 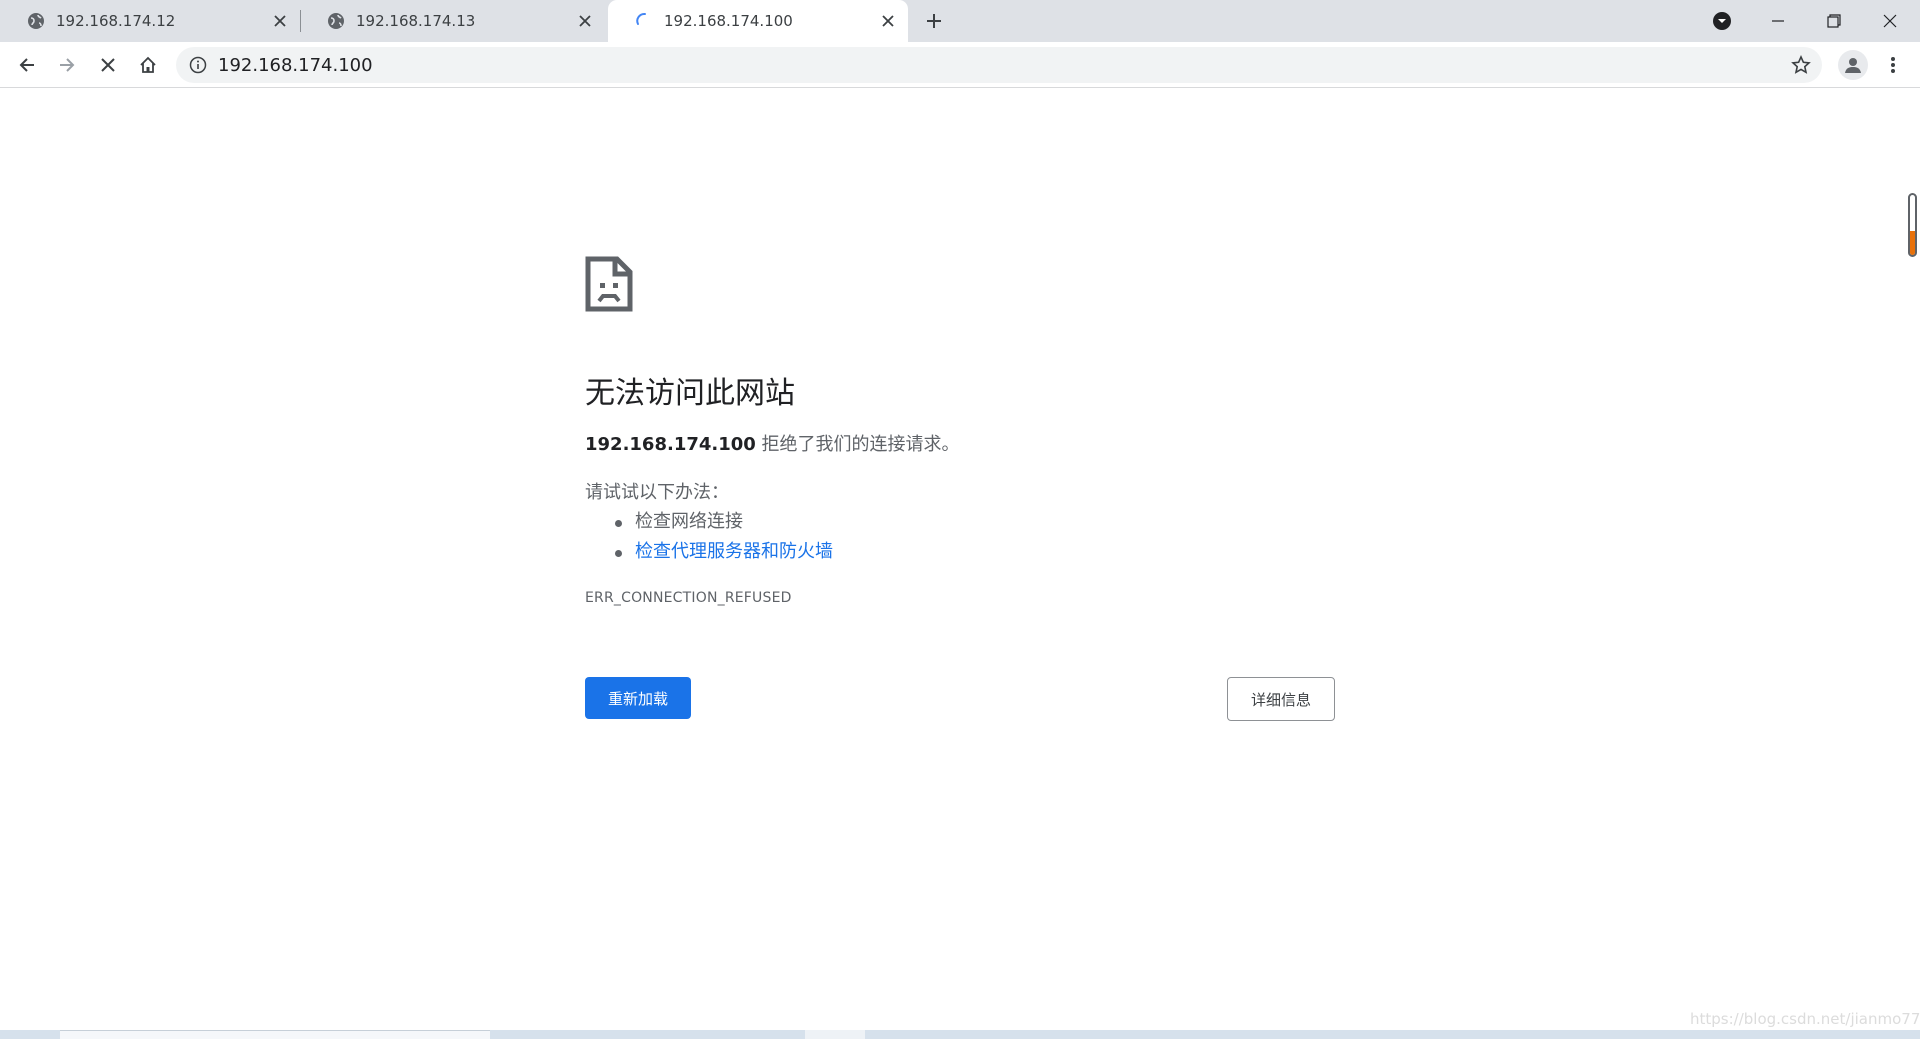 I want to click on list-item: 检查网络连接, so click(x=724, y=522).